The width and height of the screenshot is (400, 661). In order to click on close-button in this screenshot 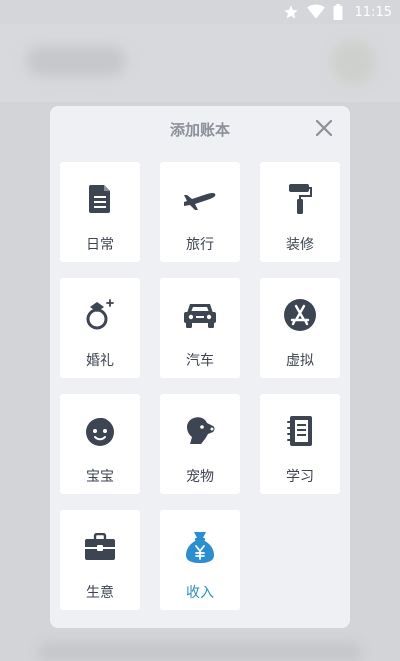, I will do `click(324, 130)`.